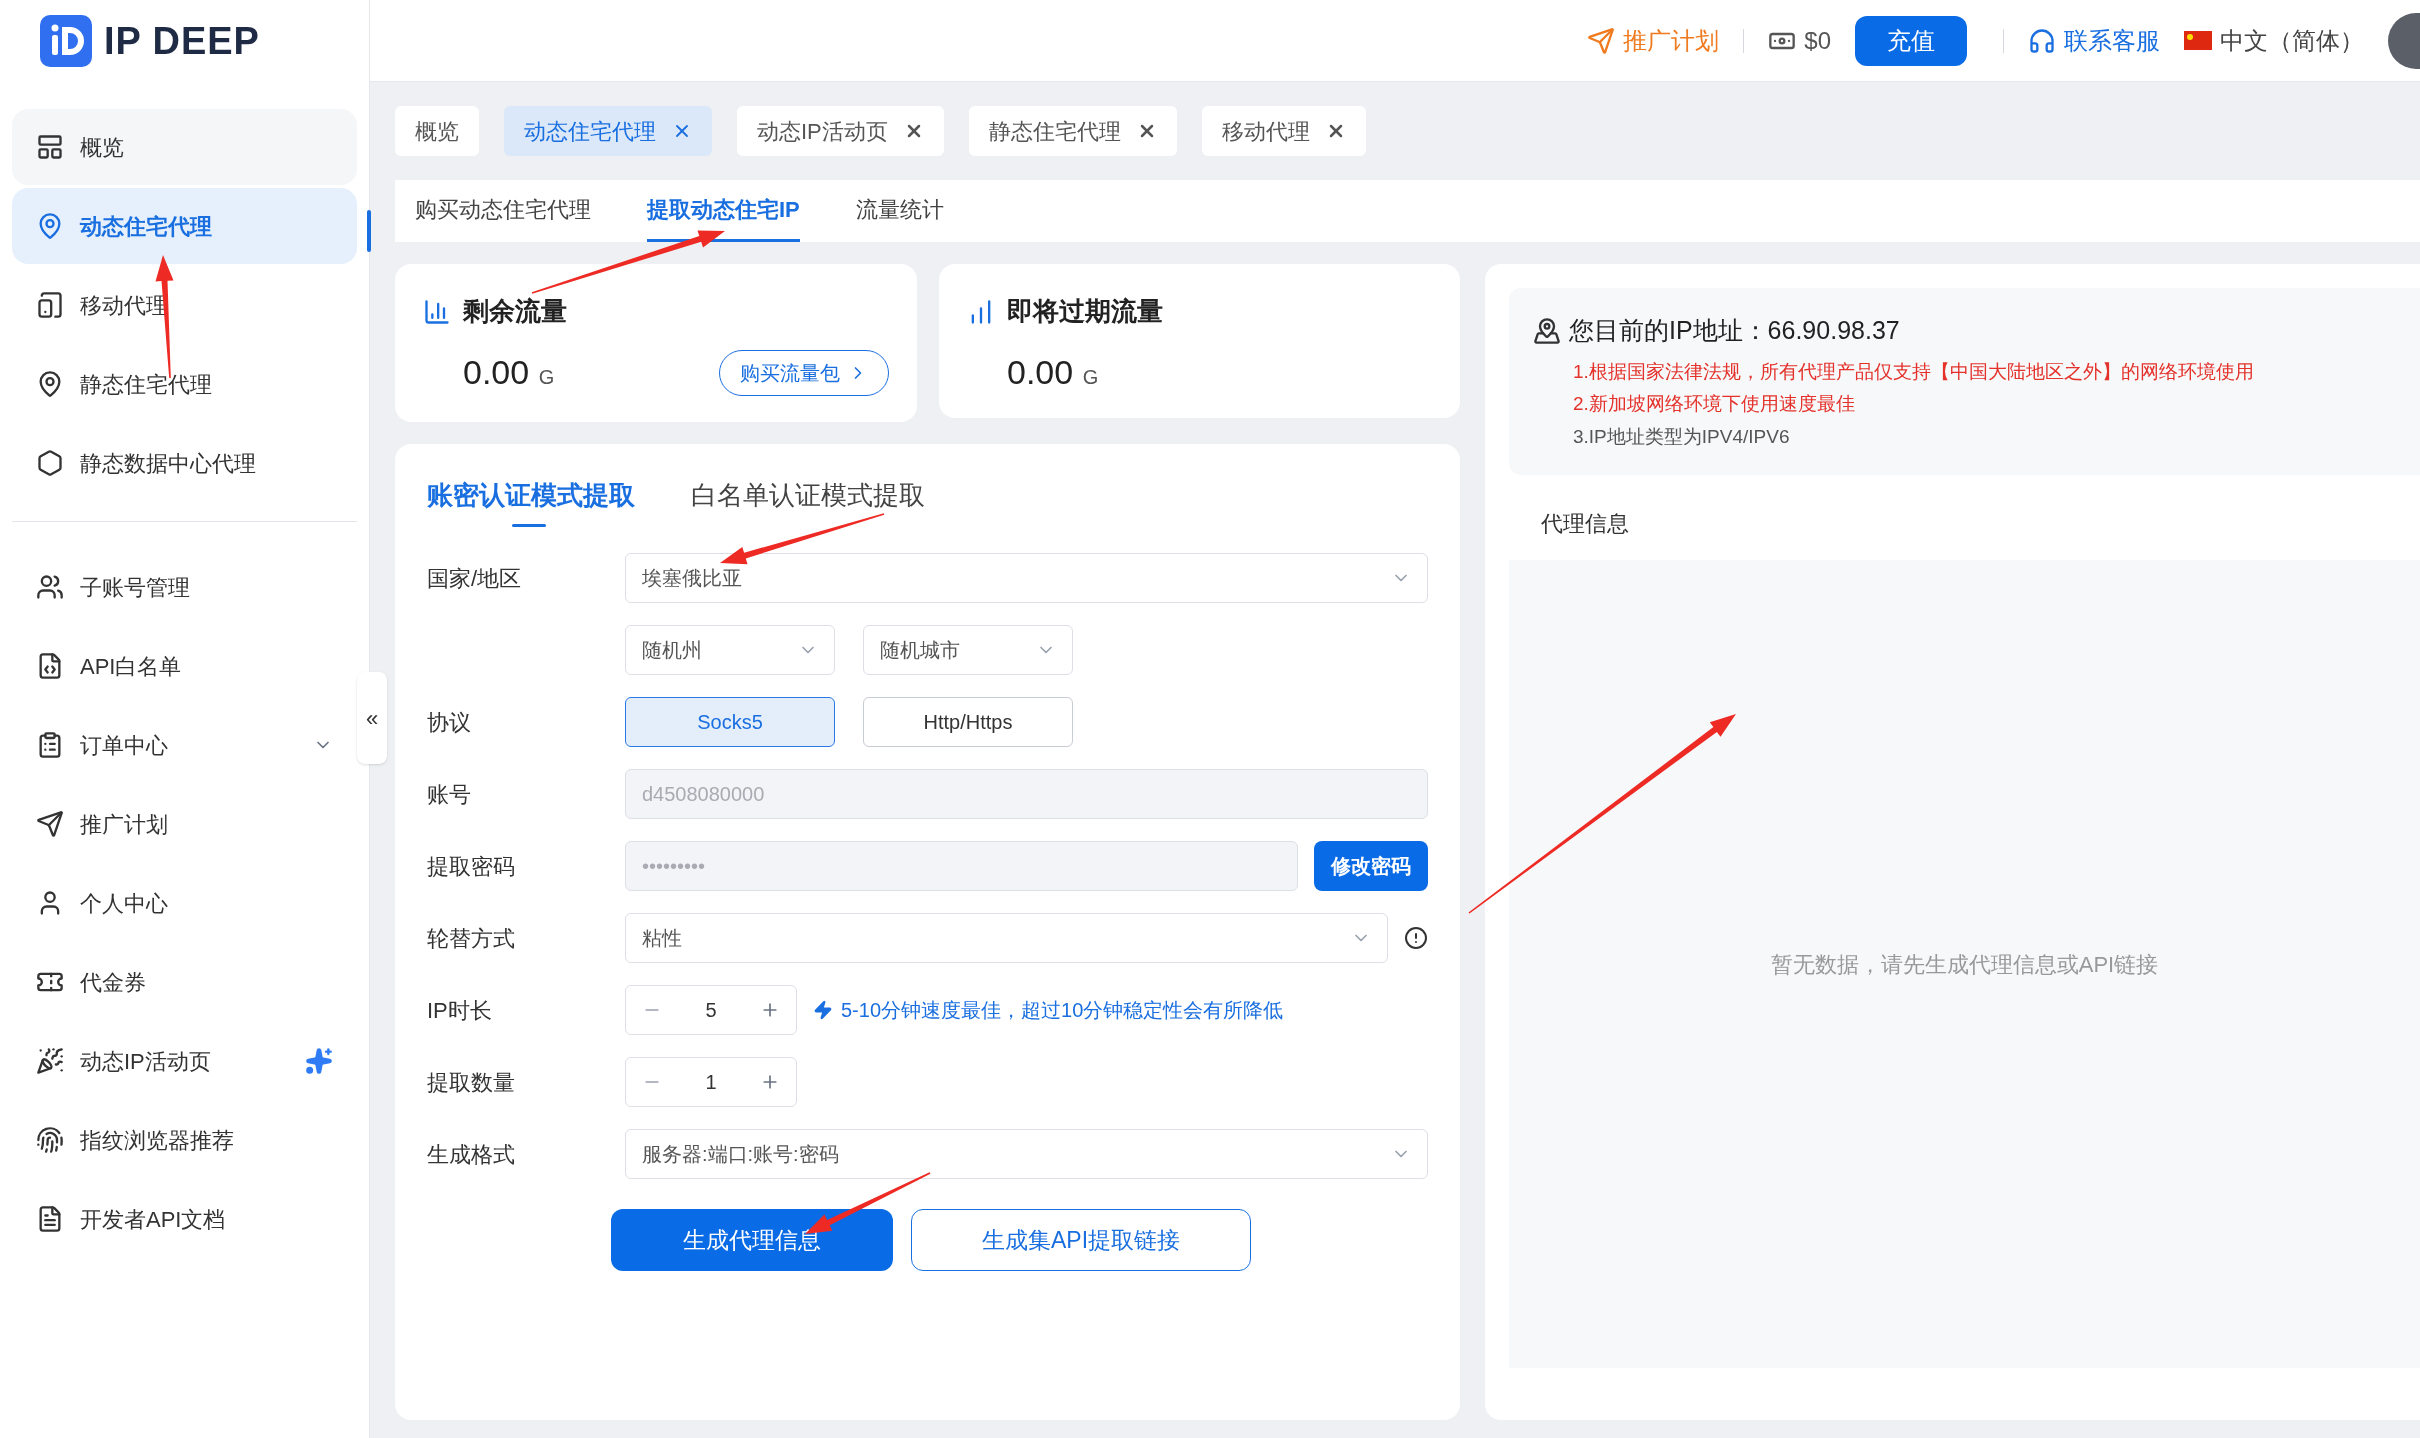 The image size is (2420, 1438). What do you see at coordinates (2198, 40) in the screenshot?
I see `flag-icon` at bounding box center [2198, 40].